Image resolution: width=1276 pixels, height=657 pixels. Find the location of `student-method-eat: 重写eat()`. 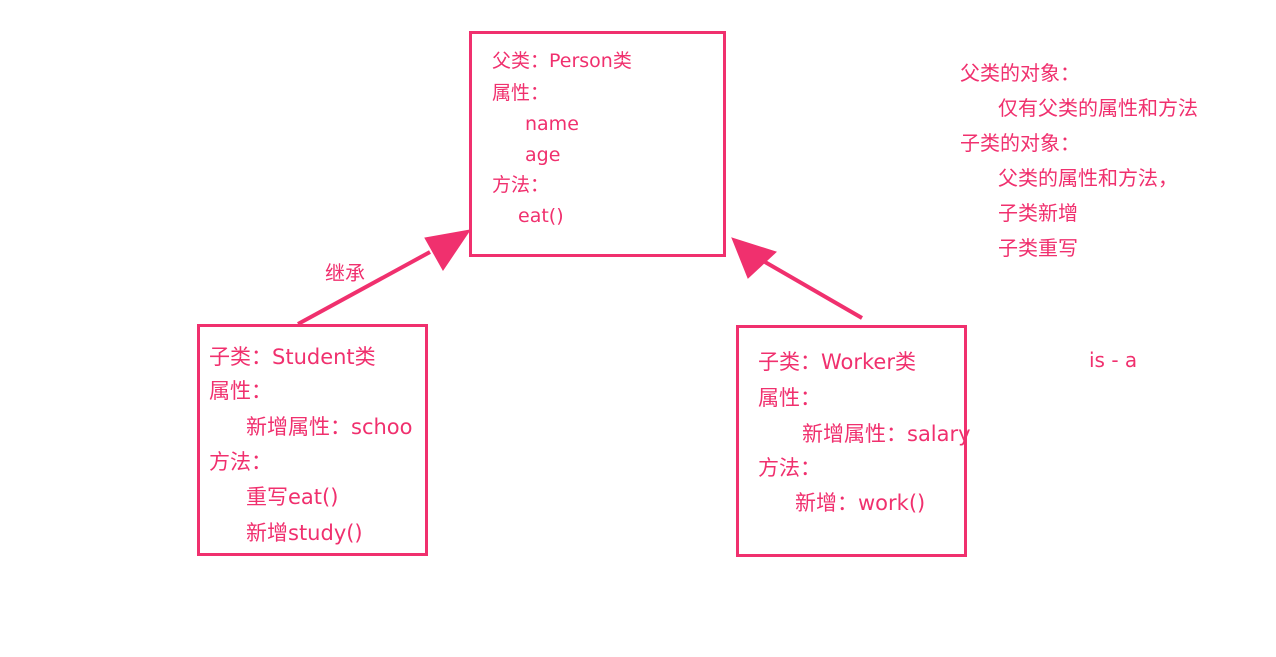

student-method-eat: 重写eat() is located at coordinates (292, 497).